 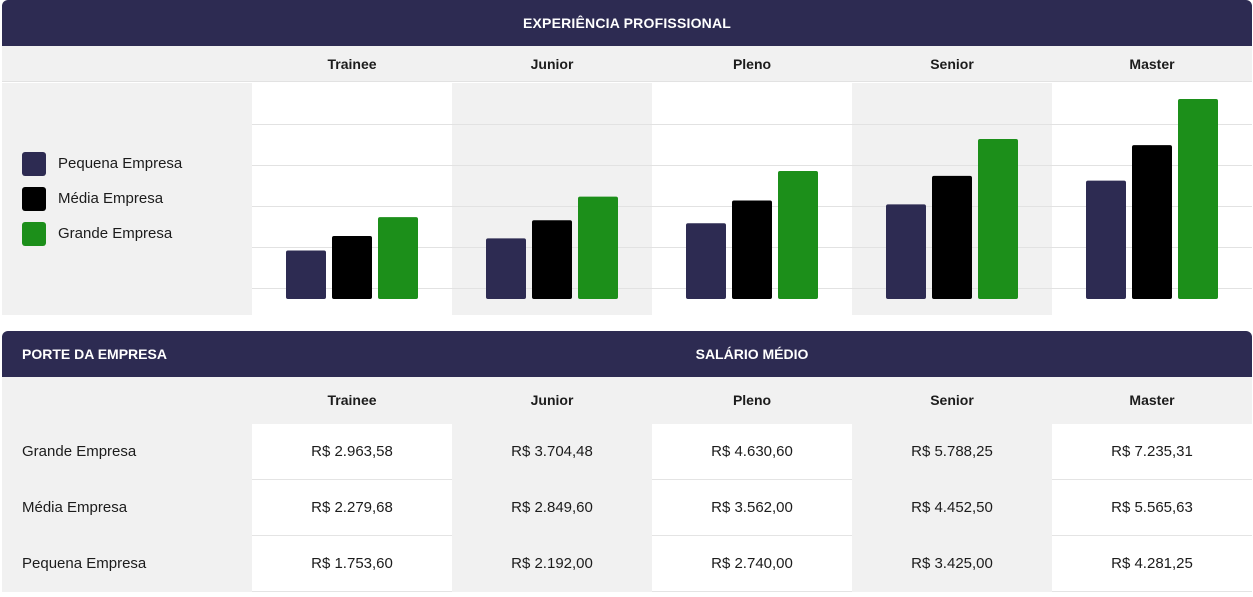 What do you see at coordinates (552, 64) in the screenshot?
I see `chart-column-junior: Junior` at bounding box center [552, 64].